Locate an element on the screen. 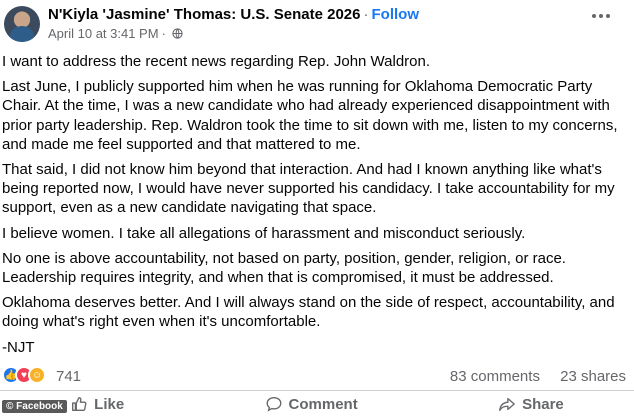 The image size is (634, 416). share-button: Share is located at coordinates (531, 404).